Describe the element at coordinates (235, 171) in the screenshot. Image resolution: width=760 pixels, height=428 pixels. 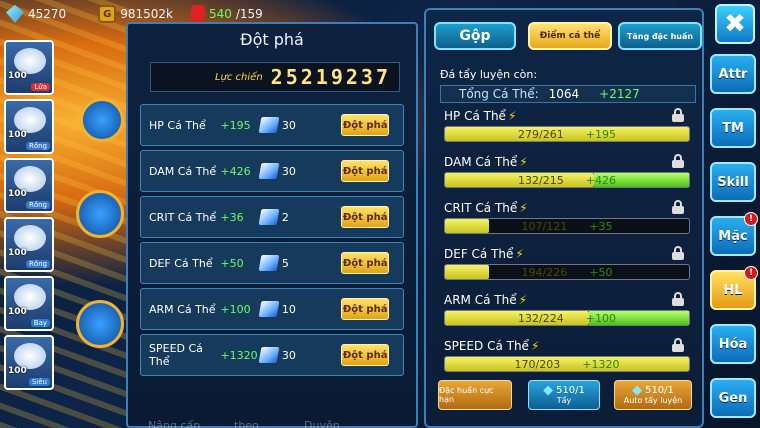
I see `stat-plus: +426` at that location.